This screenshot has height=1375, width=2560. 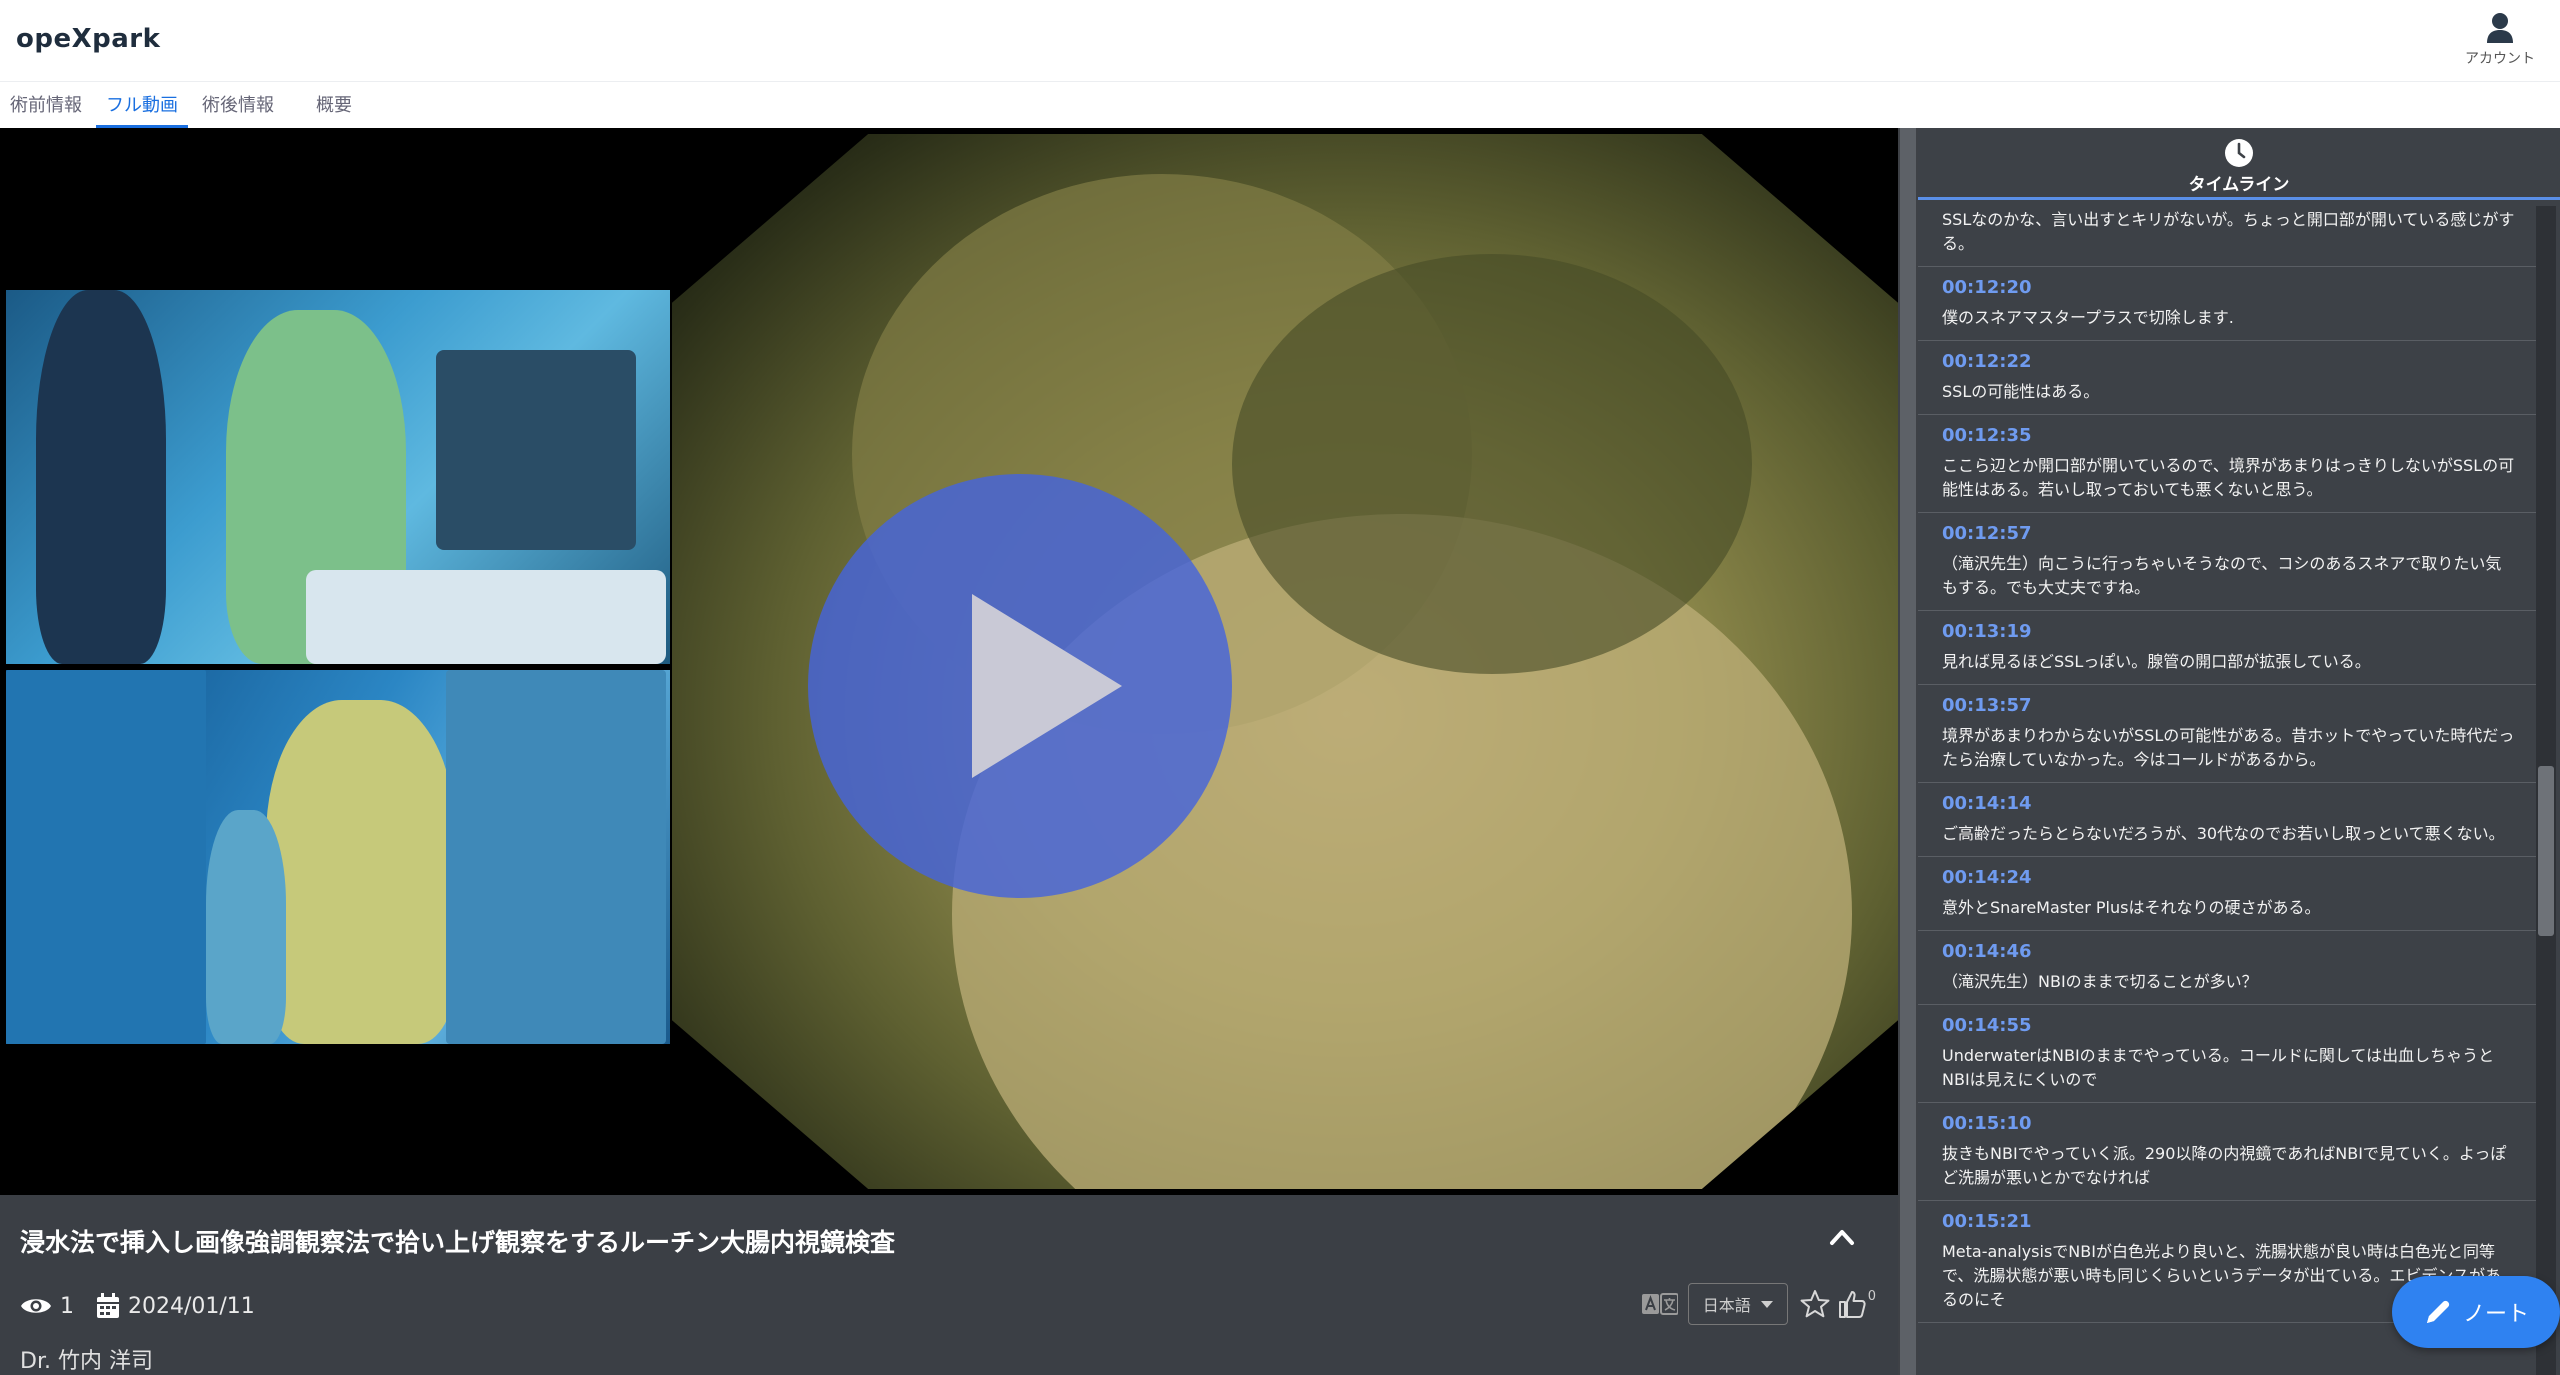 What do you see at coordinates (1871, 1296) in the screenshot?
I see `like-count: 0` at bounding box center [1871, 1296].